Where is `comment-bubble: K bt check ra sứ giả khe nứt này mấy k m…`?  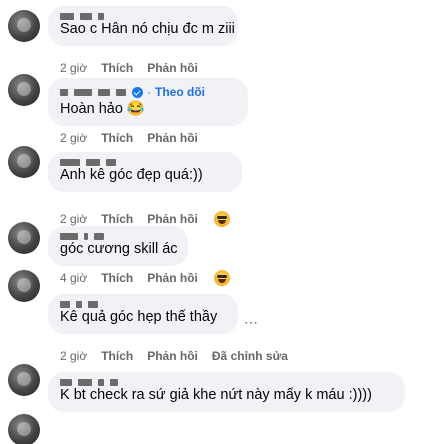
comment-bubble: K bt check ra sứ giả khe nứt này mấy k m… is located at coordinates (226, 392).